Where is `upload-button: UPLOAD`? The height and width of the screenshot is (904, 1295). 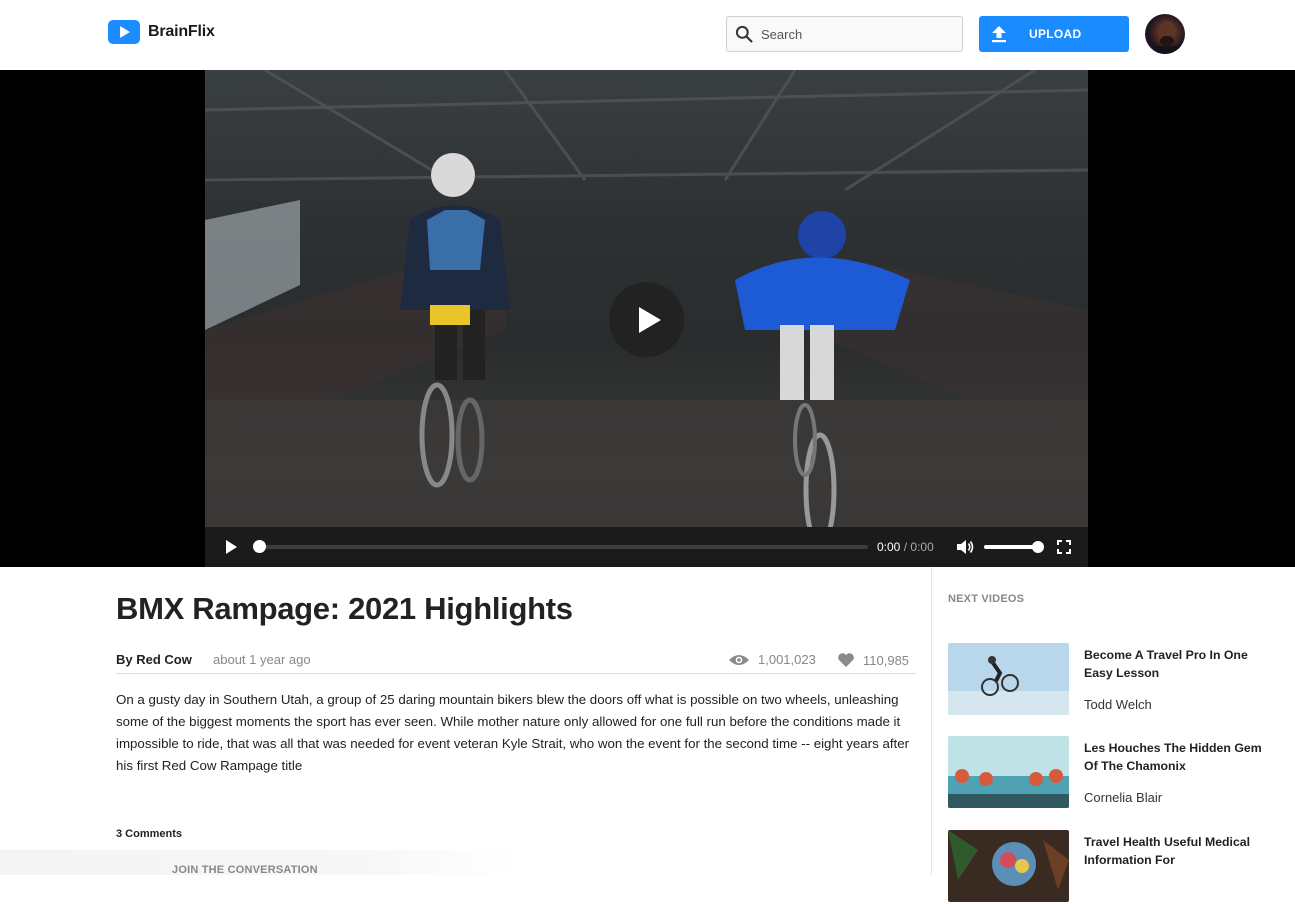
upload-button: UPLOAD is located at coordinates (1054, 34).